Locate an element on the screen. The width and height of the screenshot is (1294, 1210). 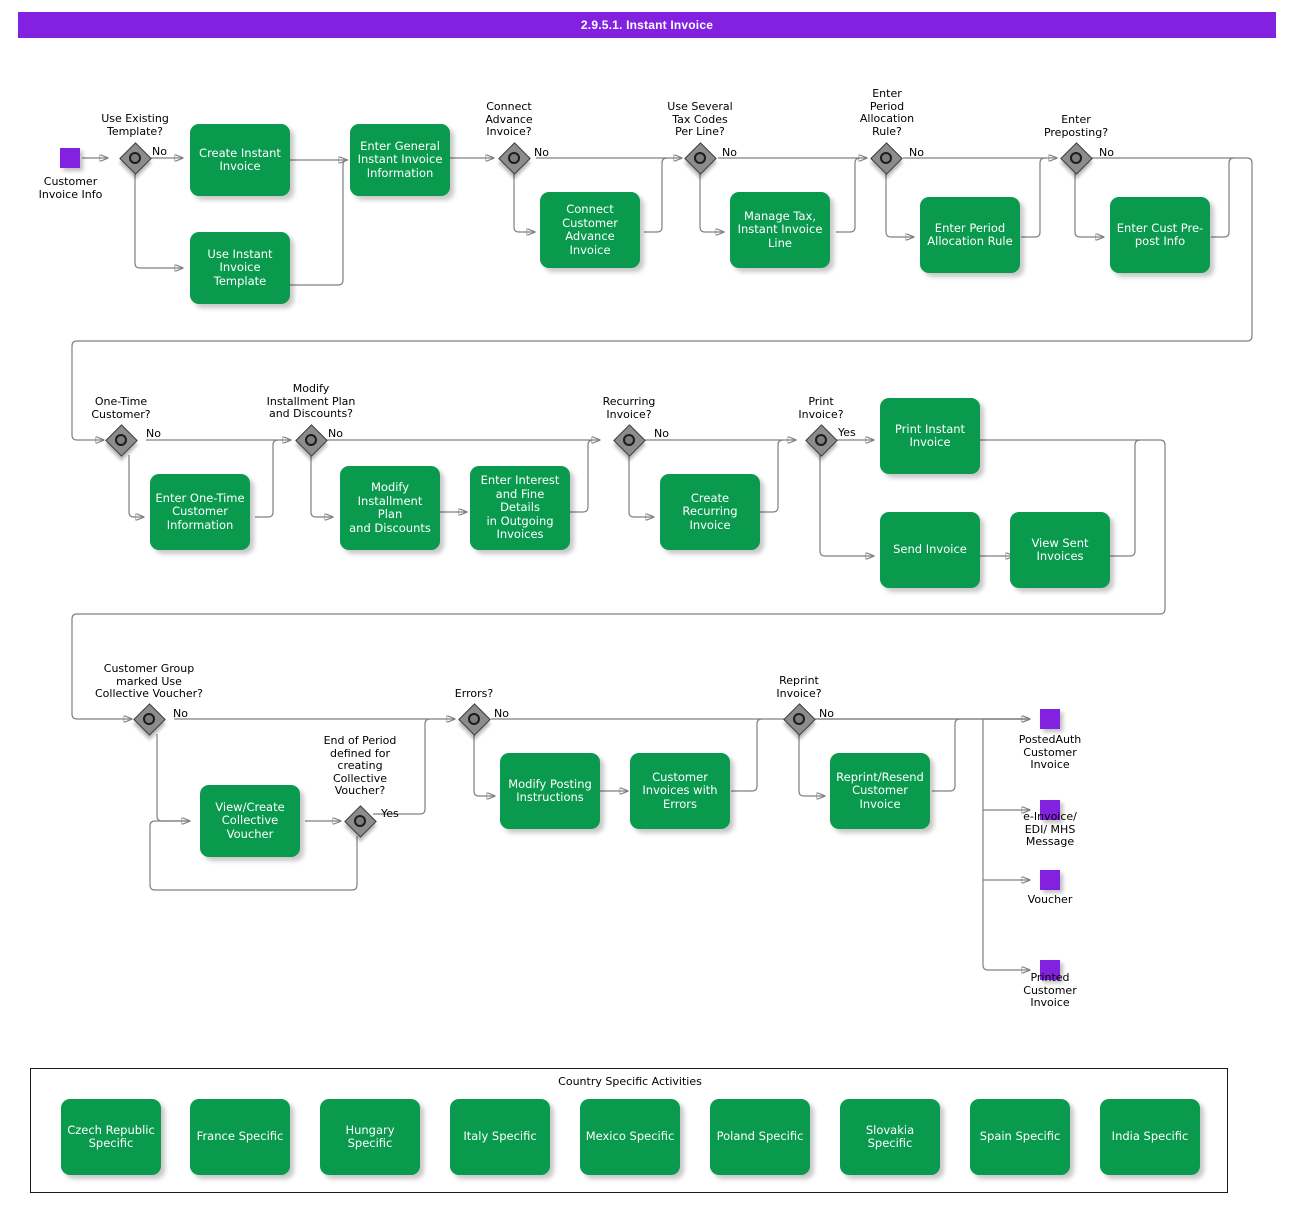
gateway-label-print-invoice: Print Invoice? is located at coordinates (821, 408).